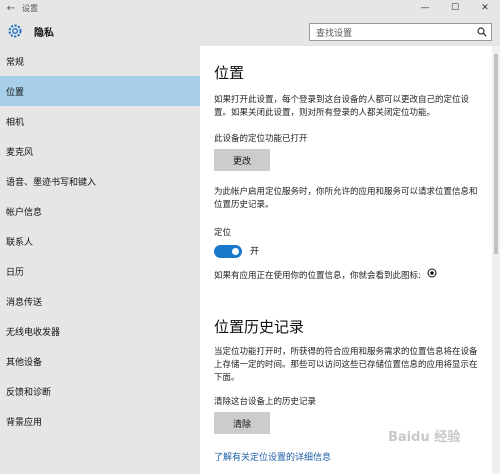 The height and width of the screenshot is (474, 500). I want to click on sidebar-item-other-devices: 其他设备, so click(100, 361).